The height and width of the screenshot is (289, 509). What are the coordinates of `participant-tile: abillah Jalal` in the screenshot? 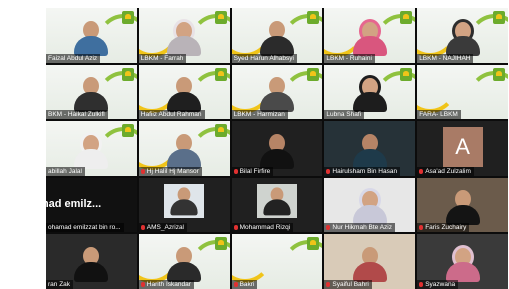 It's located at (91, 148).